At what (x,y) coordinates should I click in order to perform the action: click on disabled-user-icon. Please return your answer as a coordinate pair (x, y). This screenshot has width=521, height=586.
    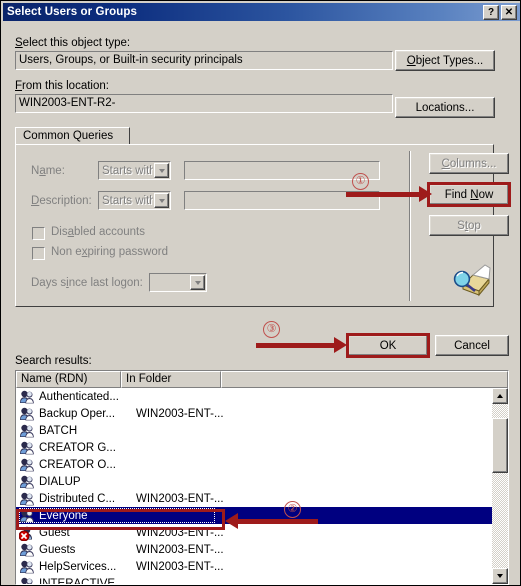
    Looking at the image, I should click on (27, 533).